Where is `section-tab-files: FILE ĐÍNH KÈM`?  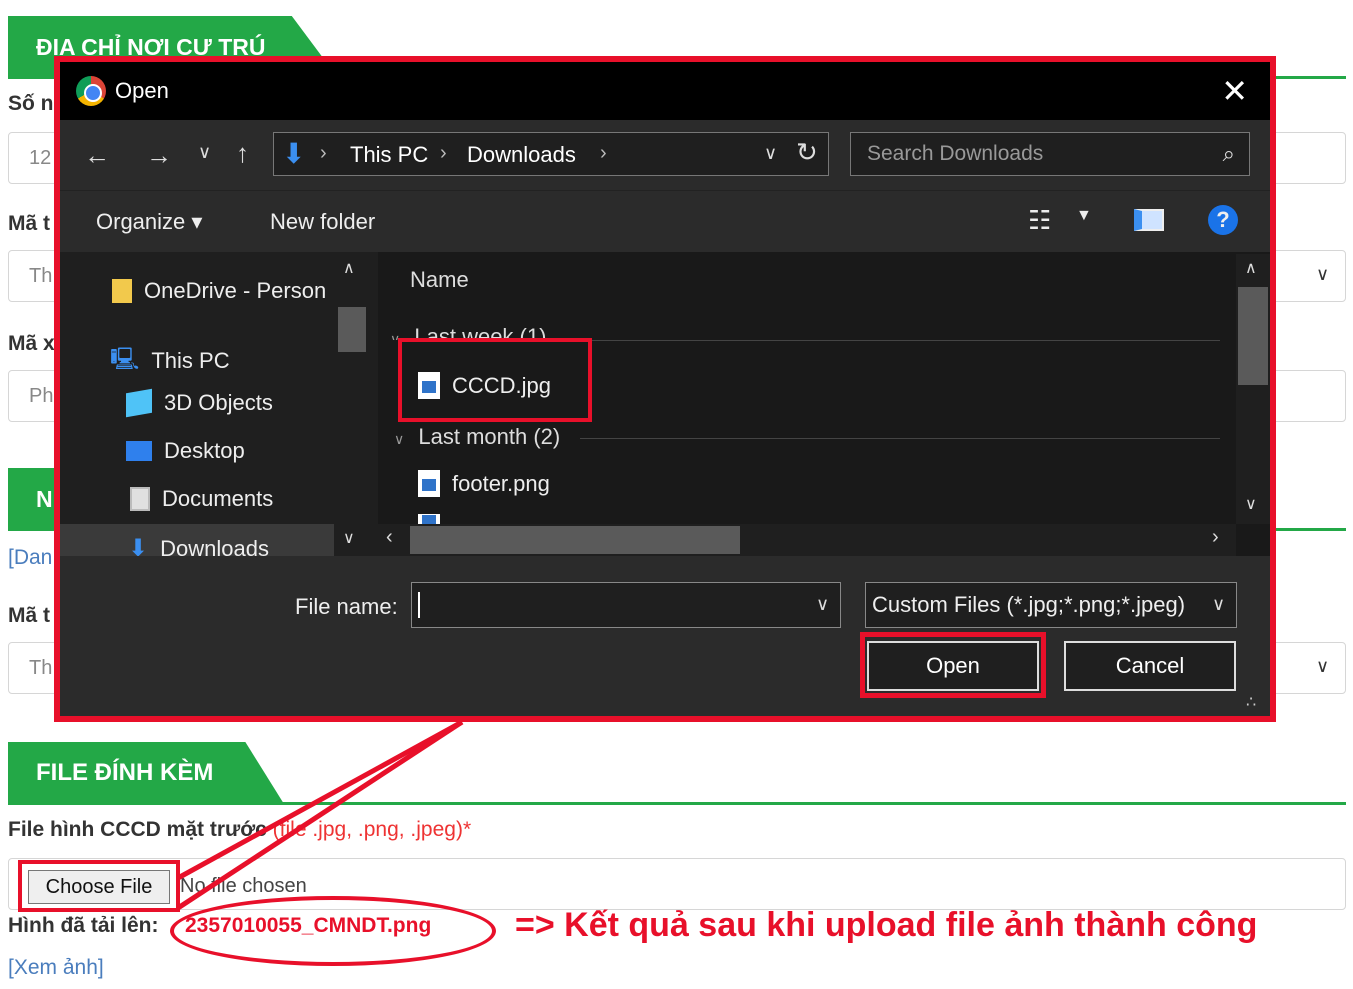 section-tab-files: FILE ĐÍNH KÈM is located at coordinates (146, 773).